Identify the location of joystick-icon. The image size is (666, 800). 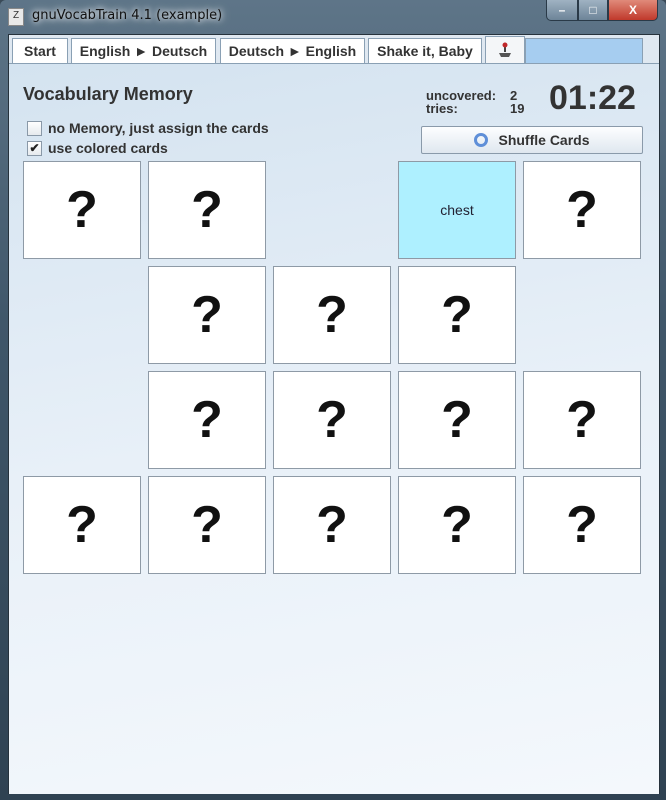
(505, 49).